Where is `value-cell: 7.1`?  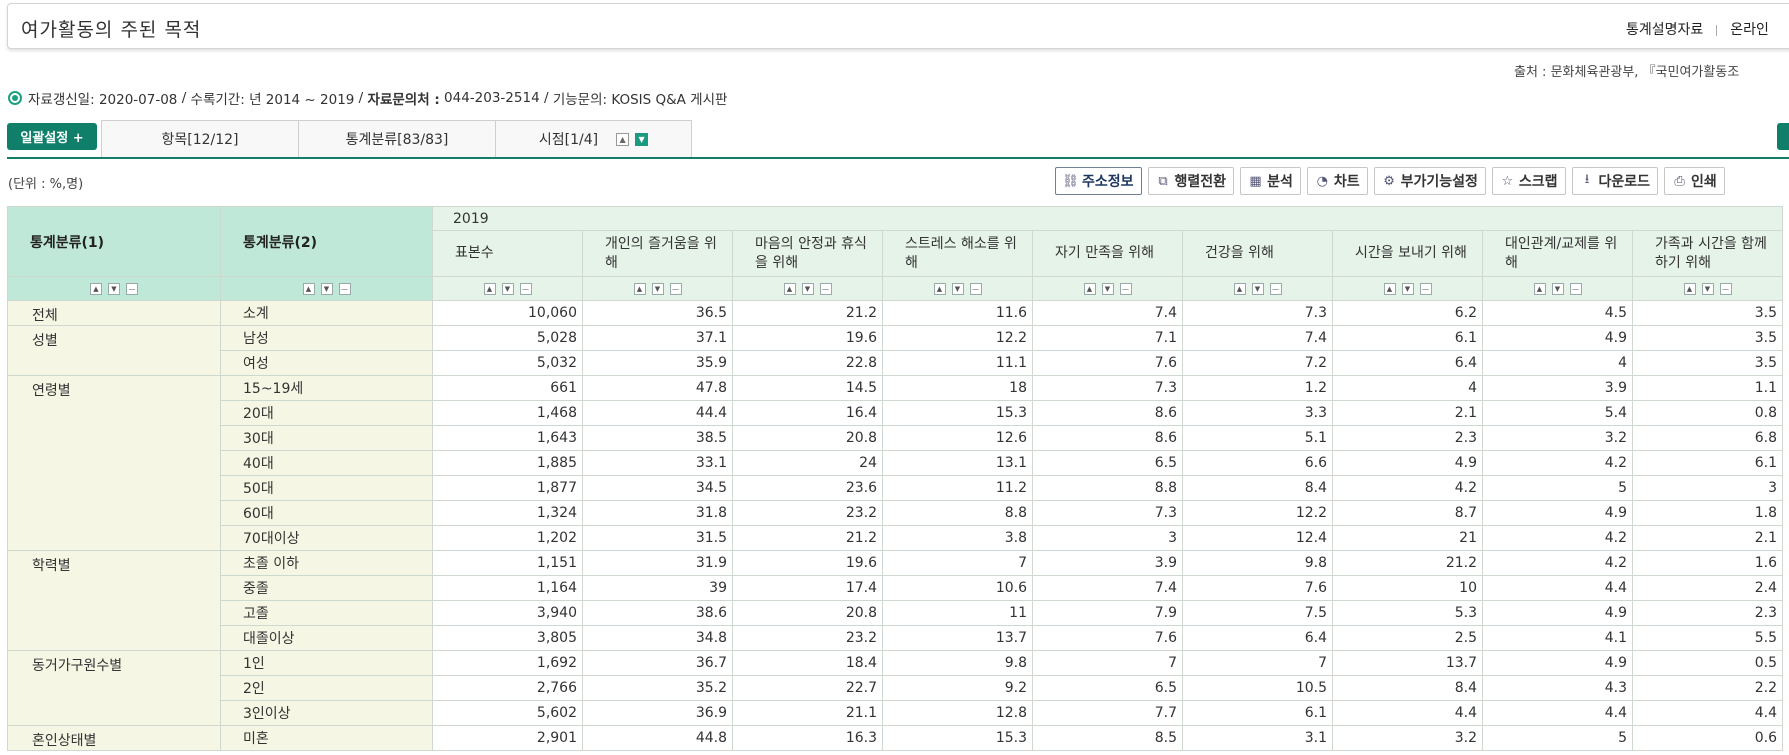 value-cell: 7.1 is located at coordinates (1107, 338).